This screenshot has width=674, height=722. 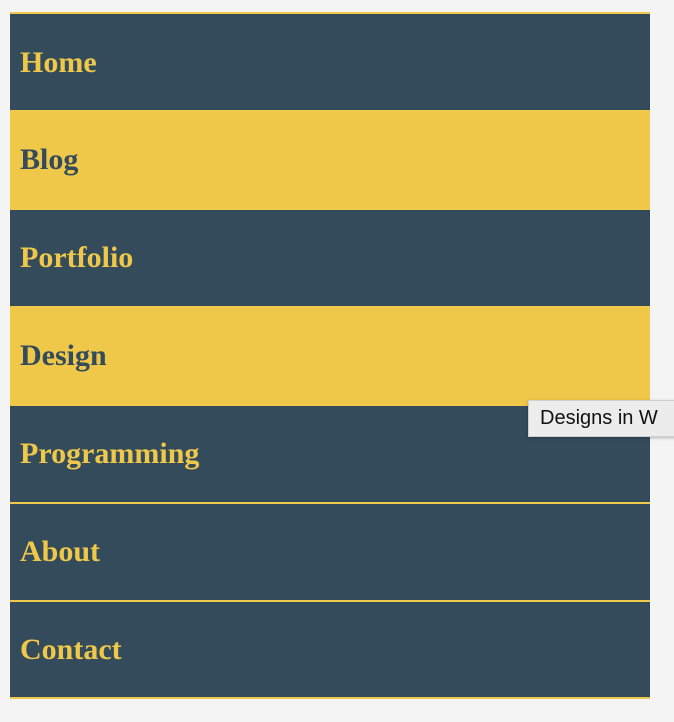 What do you see at coordinates (49, 159) in the screenshot?
I see `nav-item-label: Blog` at bounding box center [49, 159].